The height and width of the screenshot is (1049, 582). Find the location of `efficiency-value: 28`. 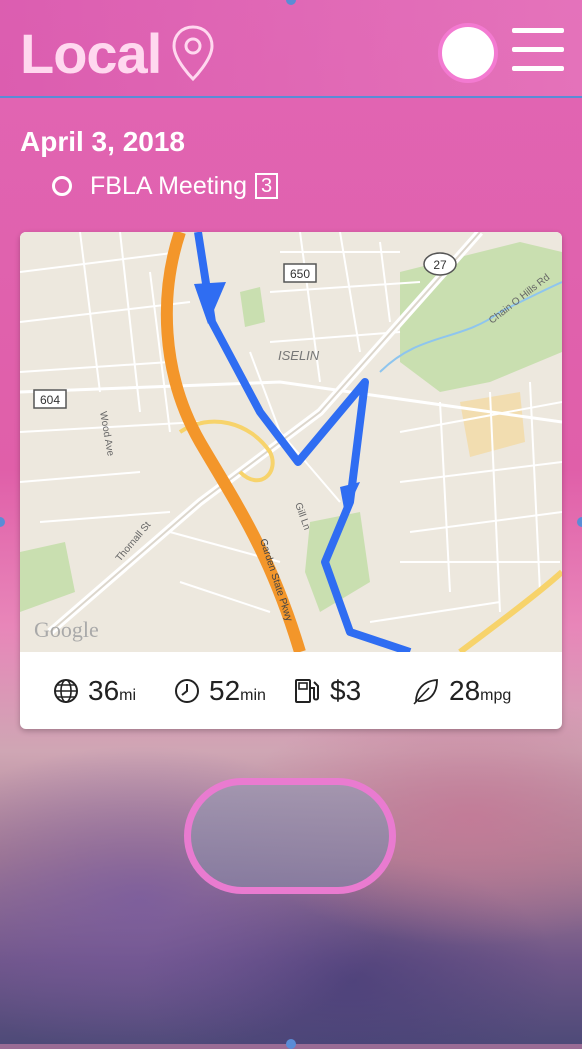

efficiency-value: 28 is located at coordinates (465, 690).